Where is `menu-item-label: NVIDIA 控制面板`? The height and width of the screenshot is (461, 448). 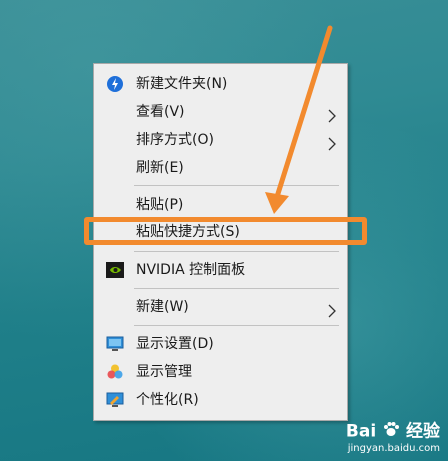
menu-item-label: NVIDIA 控制面板 is located at coordinates (191, 270).